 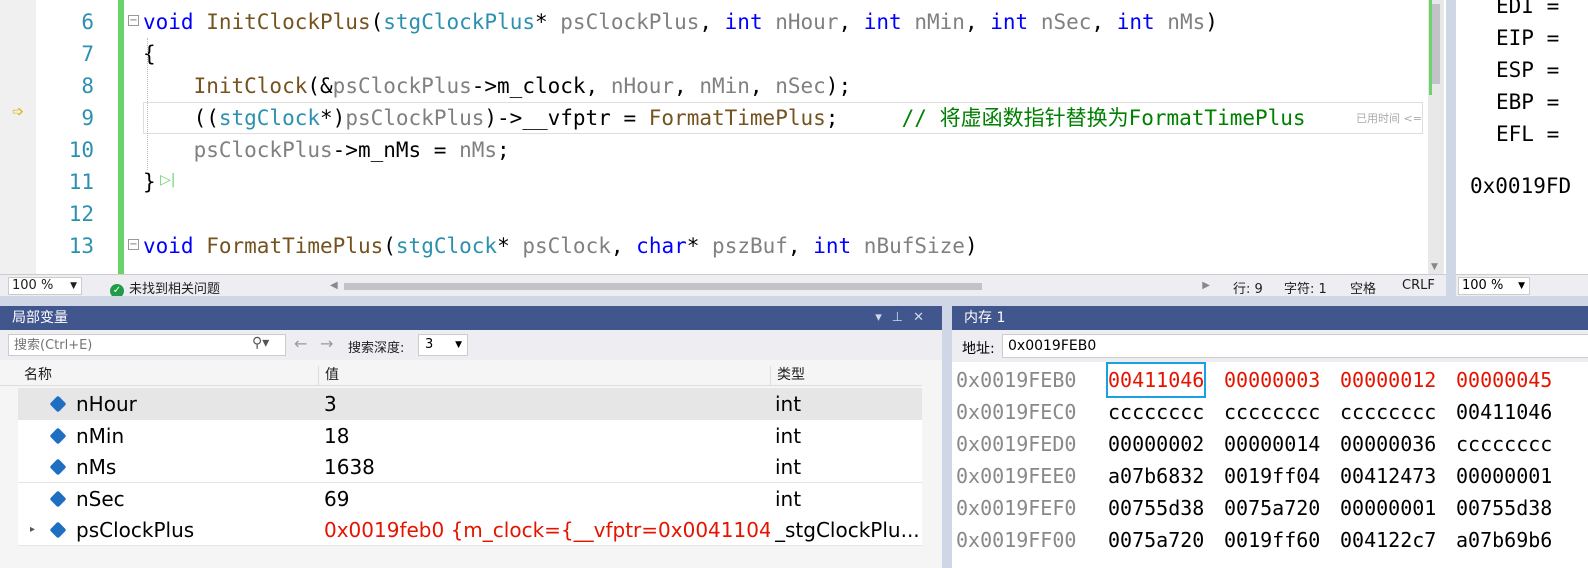 What do you see at coordinates (1295, 346) in the screenshot?
I see `address-input` at bounding box center [1295, 346].